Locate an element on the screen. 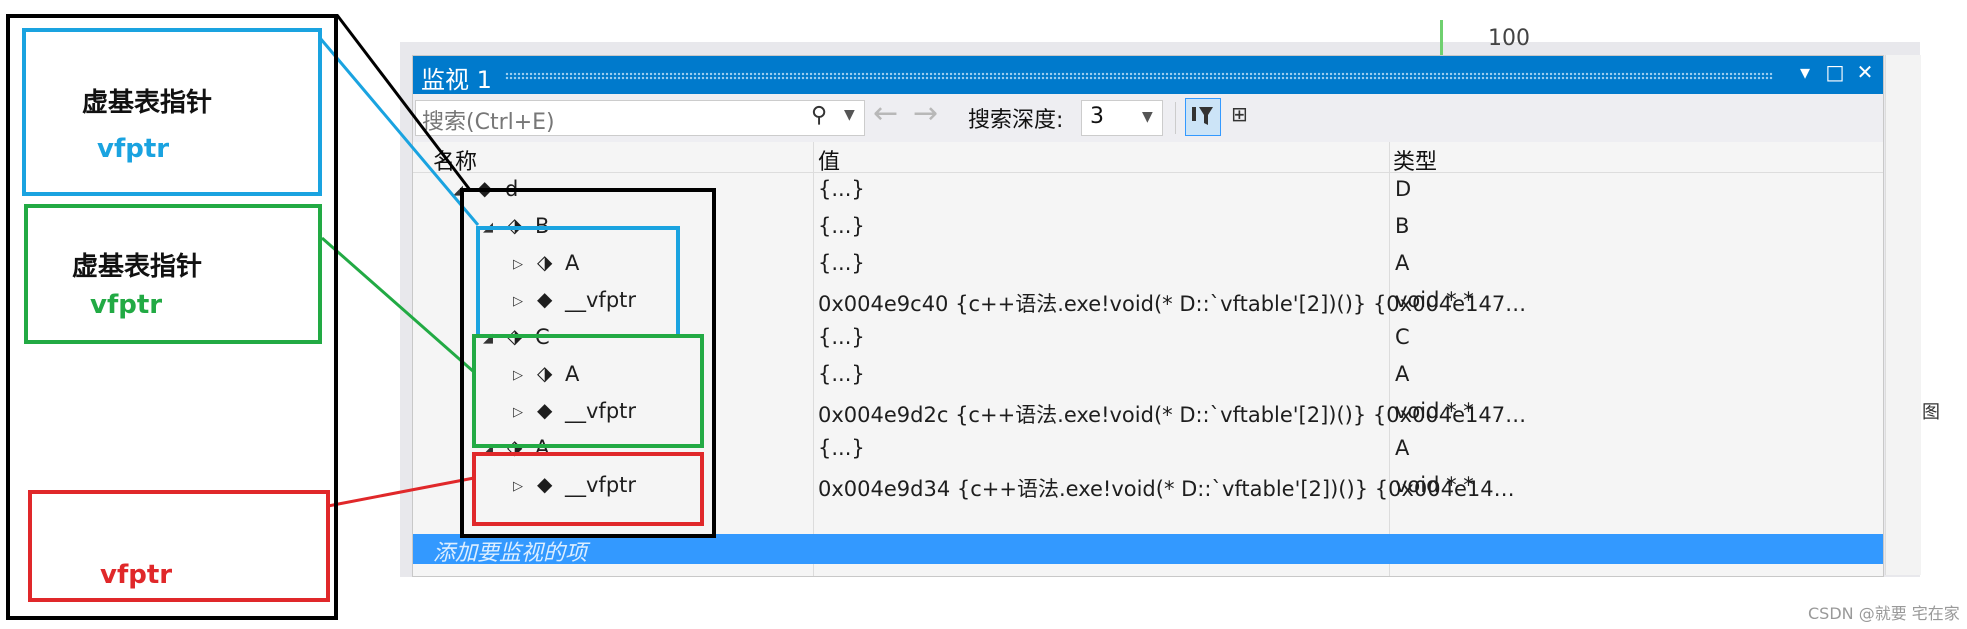 The image size is (1967, 629). green-annotation-label: vfptr is located at coordinates (126, 305).